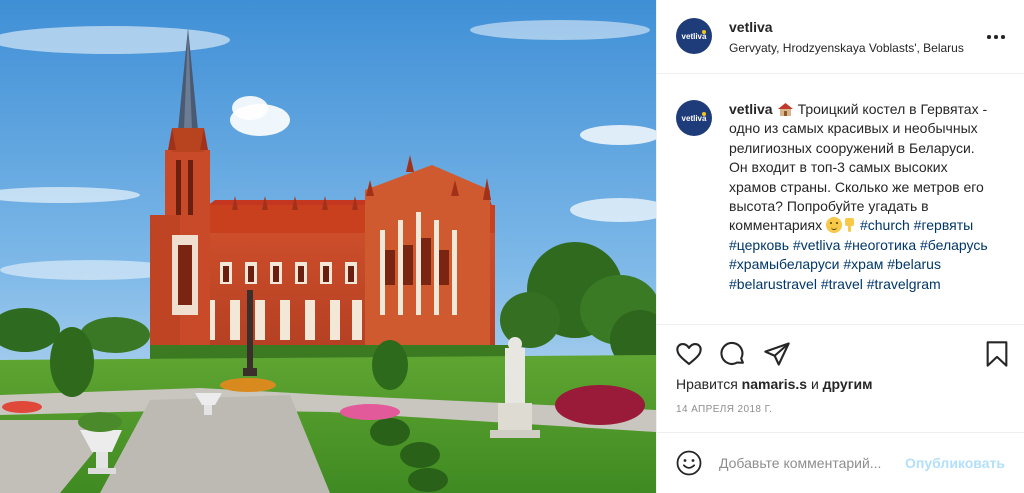 The width and height of the screenshot is (1024, 493). I want to click on hashtag-link: #vetliva, so click(816, 245).